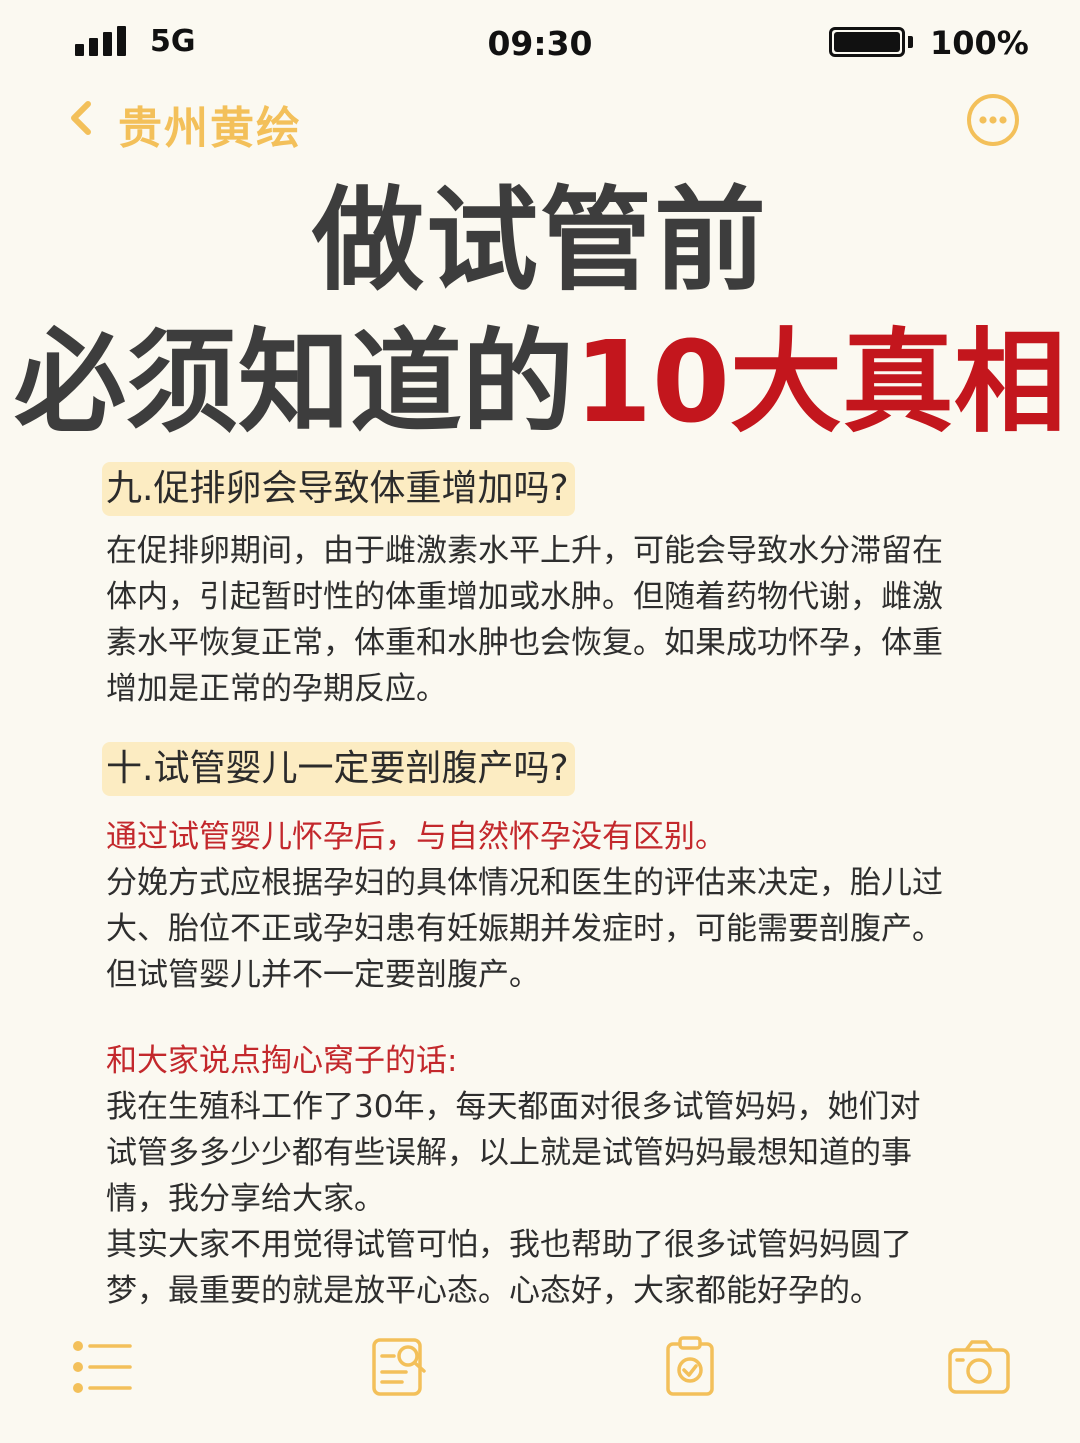 This screenshot has width=1080, height=1443. I want to click on battery-tip, so click(910, 42).